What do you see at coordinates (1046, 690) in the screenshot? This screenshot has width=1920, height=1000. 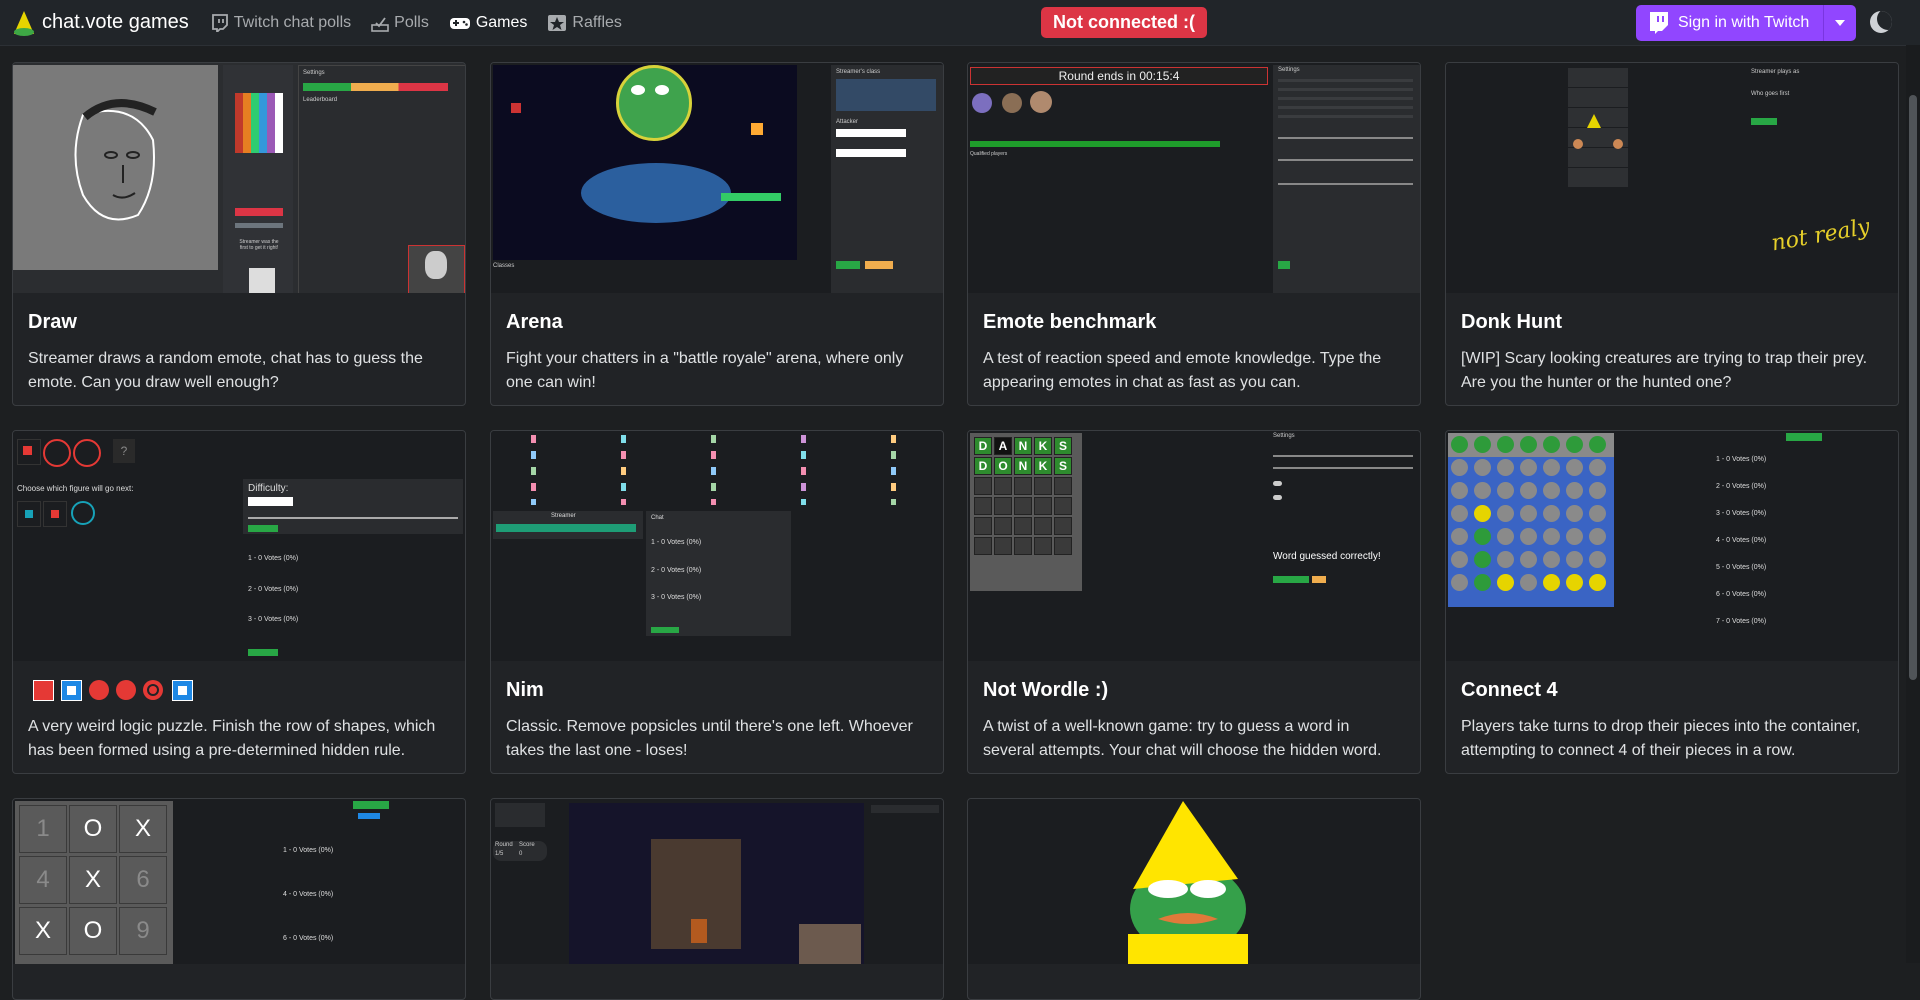 I see `game-title: Not Wordle :)` at bounding box center [1046, 690].